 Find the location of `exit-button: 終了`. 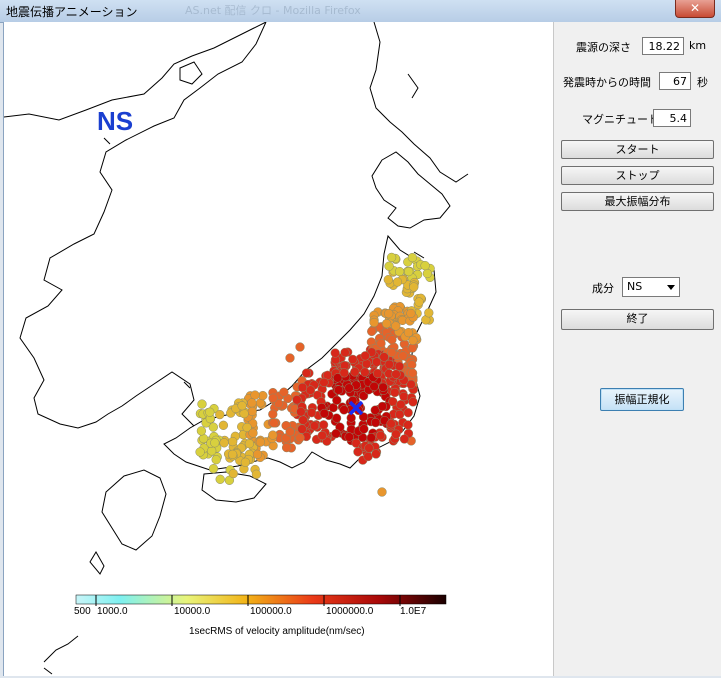

exit-button: 終了 is located at coordinates (637, 319).